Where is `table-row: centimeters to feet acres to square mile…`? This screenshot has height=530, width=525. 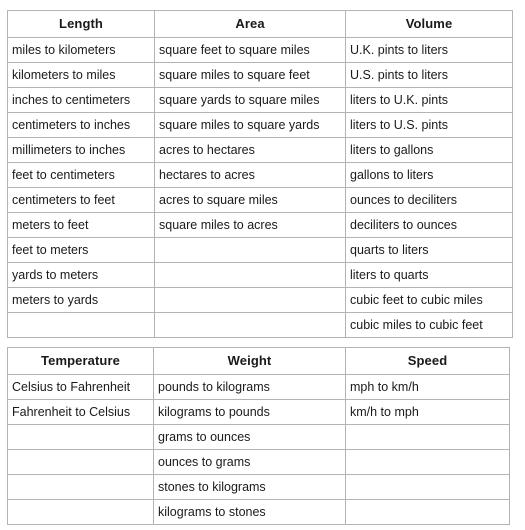 table-row: centimeters to feet acres to square mile… is located at coordinates (260, 200).